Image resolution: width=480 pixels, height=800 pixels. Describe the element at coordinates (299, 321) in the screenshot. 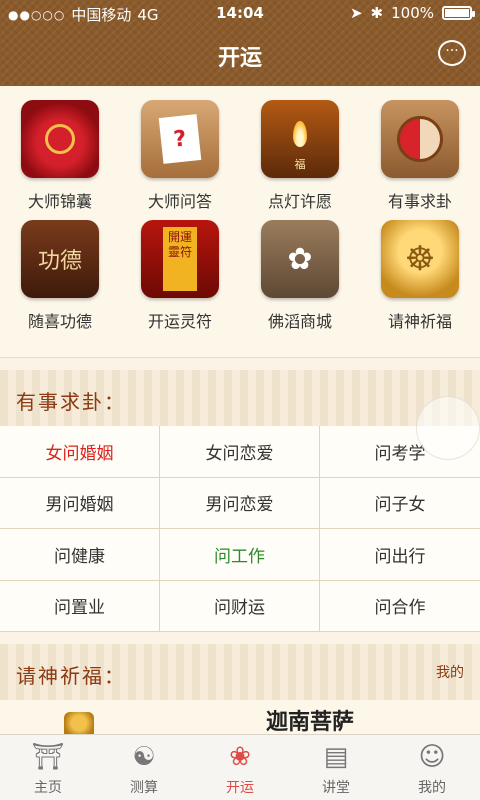

I see `feature-label: 佛滔商城` at that location.